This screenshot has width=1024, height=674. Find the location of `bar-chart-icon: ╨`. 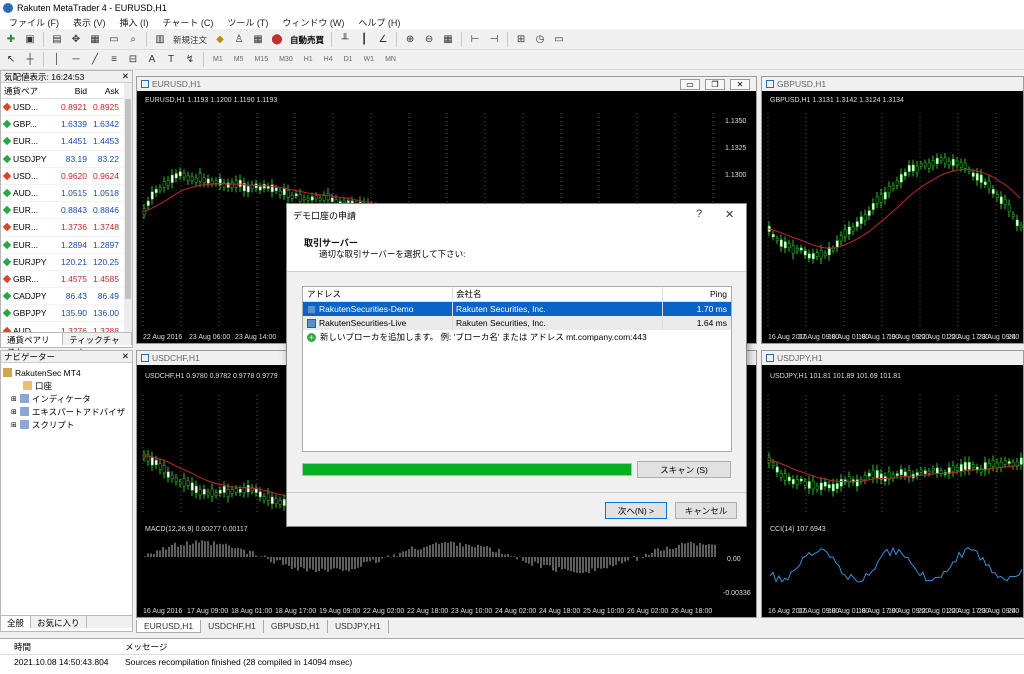

bar-chart-icon: ╨ is located at coordinates (345, 40).